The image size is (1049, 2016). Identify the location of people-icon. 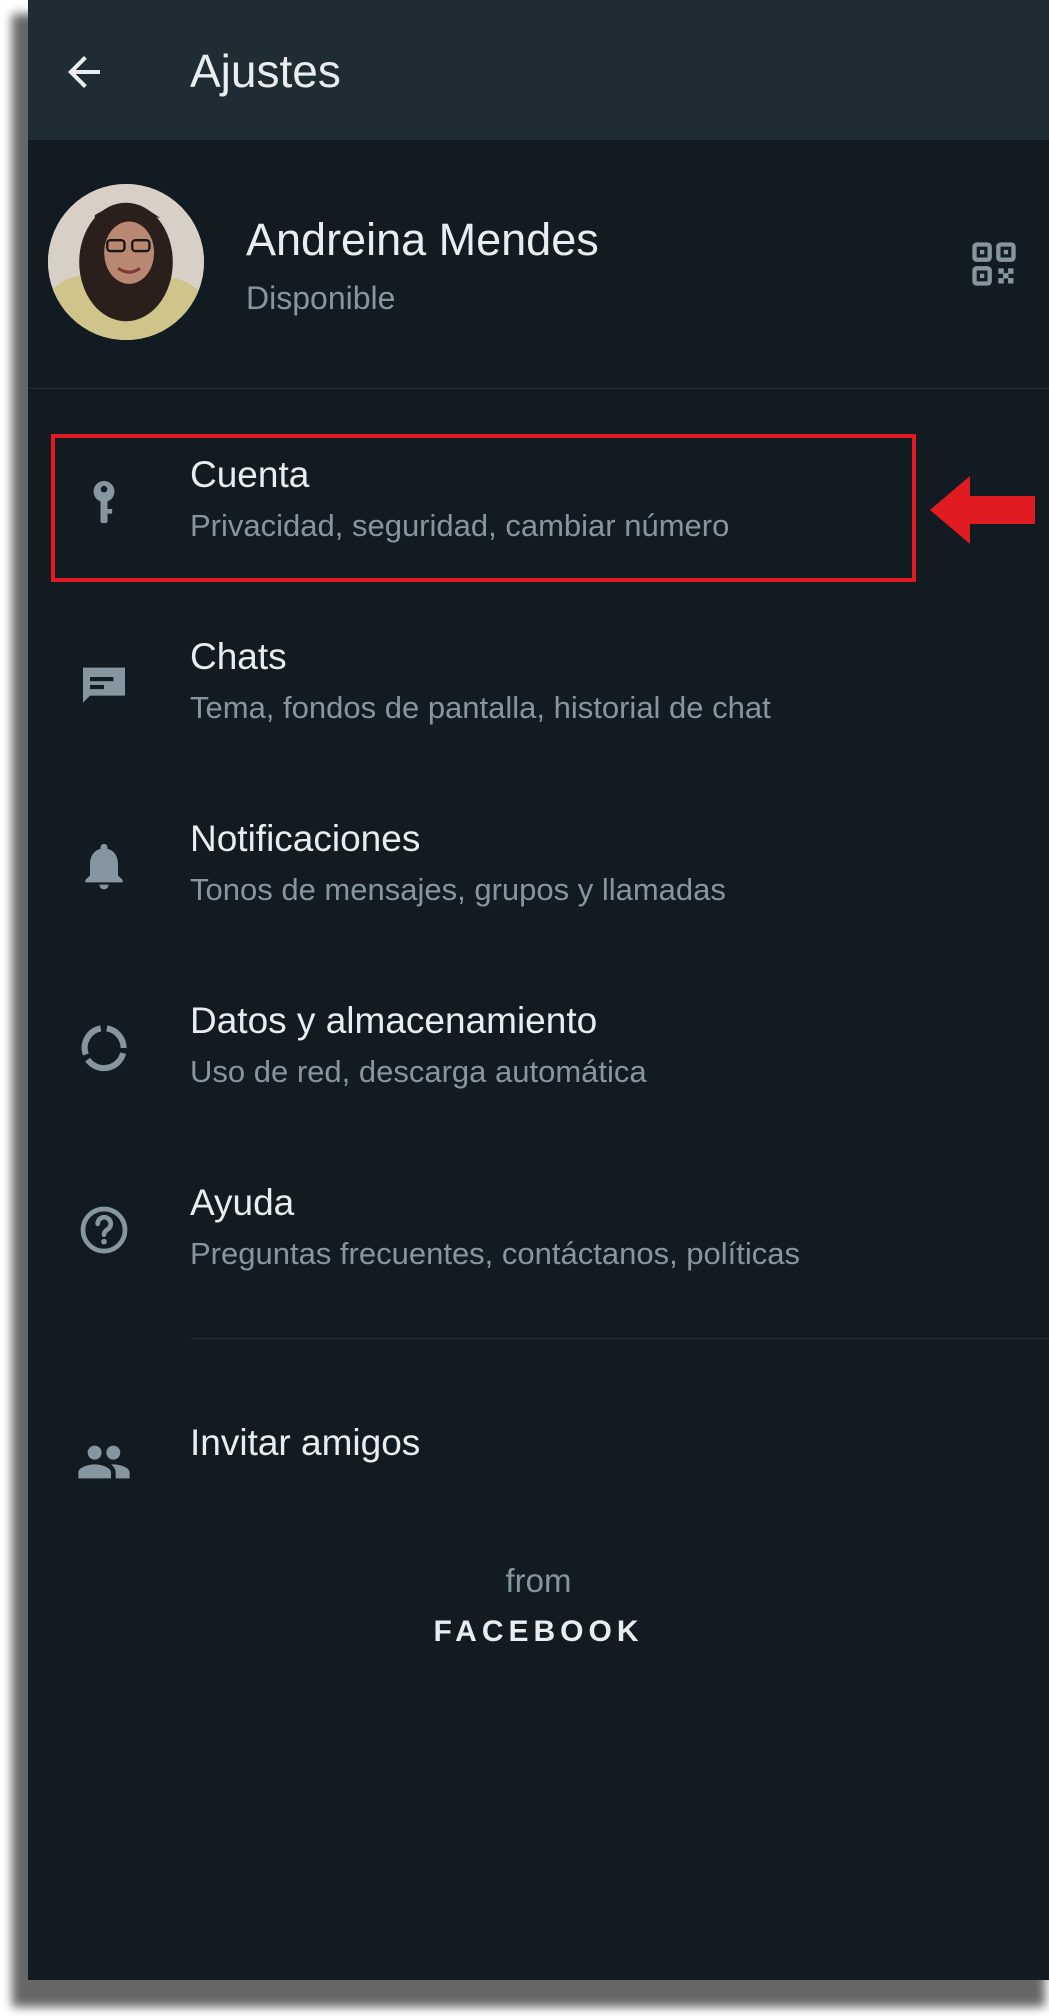
(104, 1462).